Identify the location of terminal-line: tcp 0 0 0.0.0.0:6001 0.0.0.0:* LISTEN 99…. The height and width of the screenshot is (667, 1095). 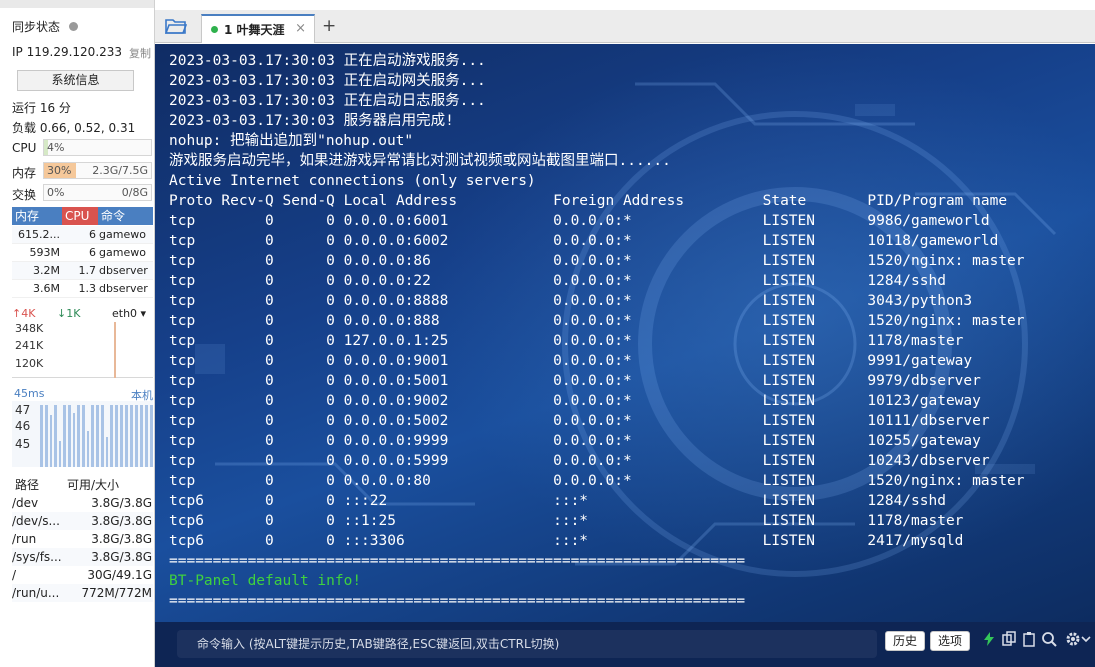
(579, 221).